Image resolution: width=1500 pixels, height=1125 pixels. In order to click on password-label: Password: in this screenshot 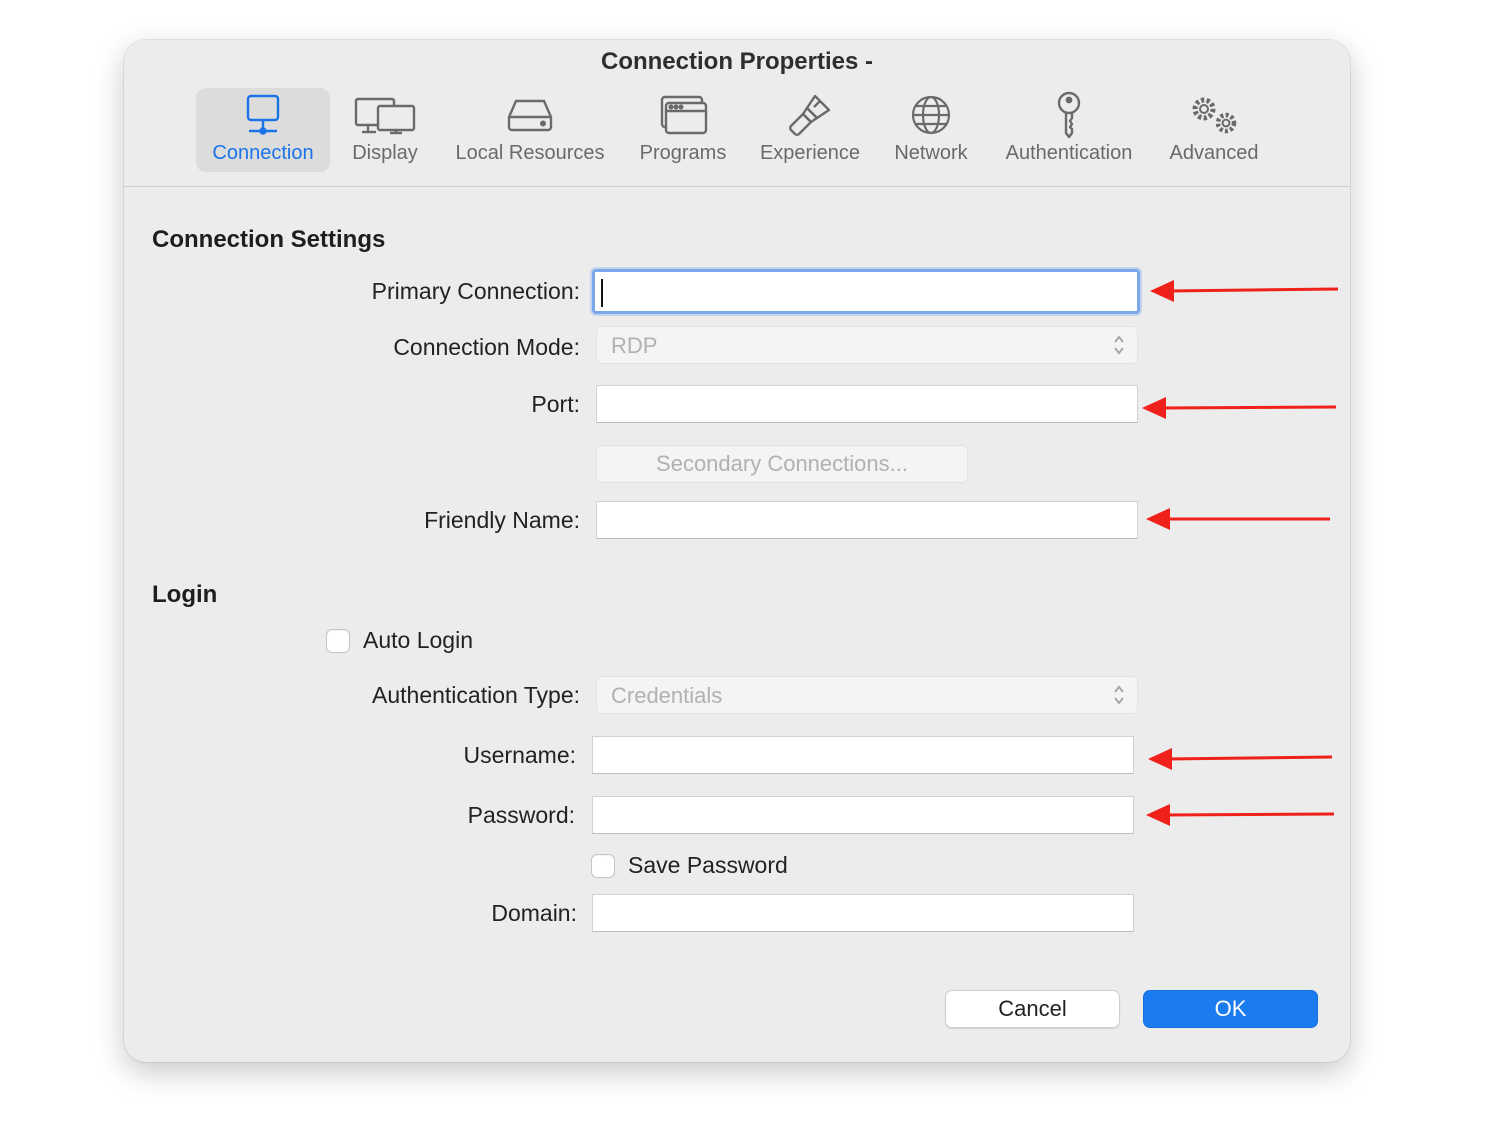, I will do `click(521, 815)`.